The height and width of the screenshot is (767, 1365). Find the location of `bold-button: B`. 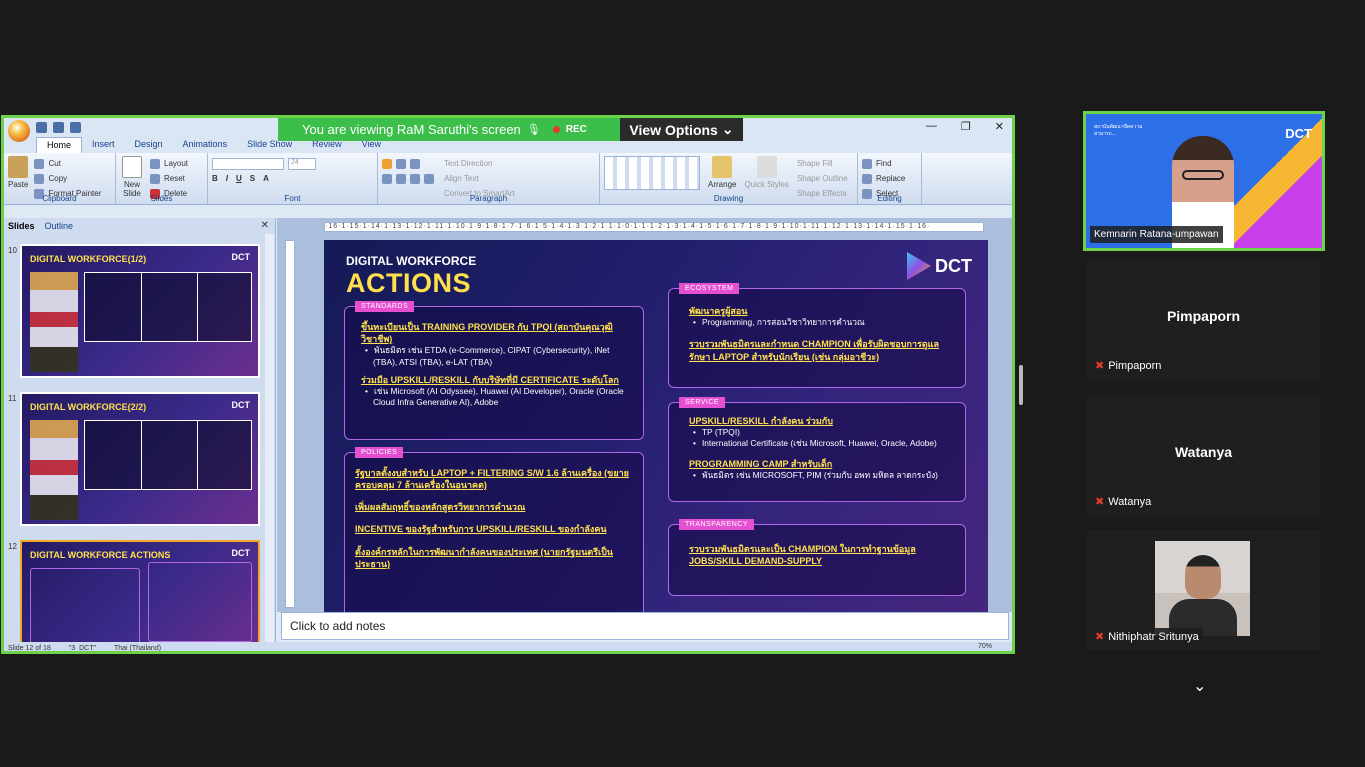

bold-button: B is located at coordinates (215, 178).